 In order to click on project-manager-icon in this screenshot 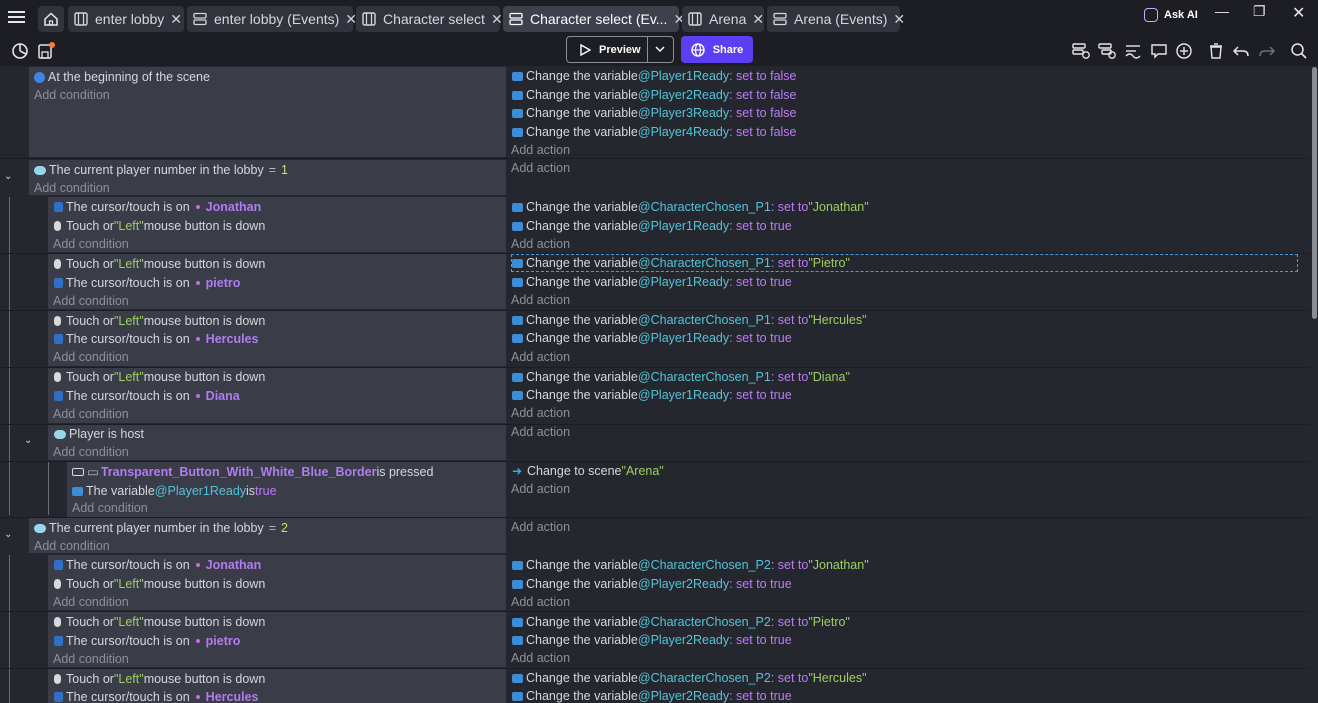, I will do `click(20, 51)`.